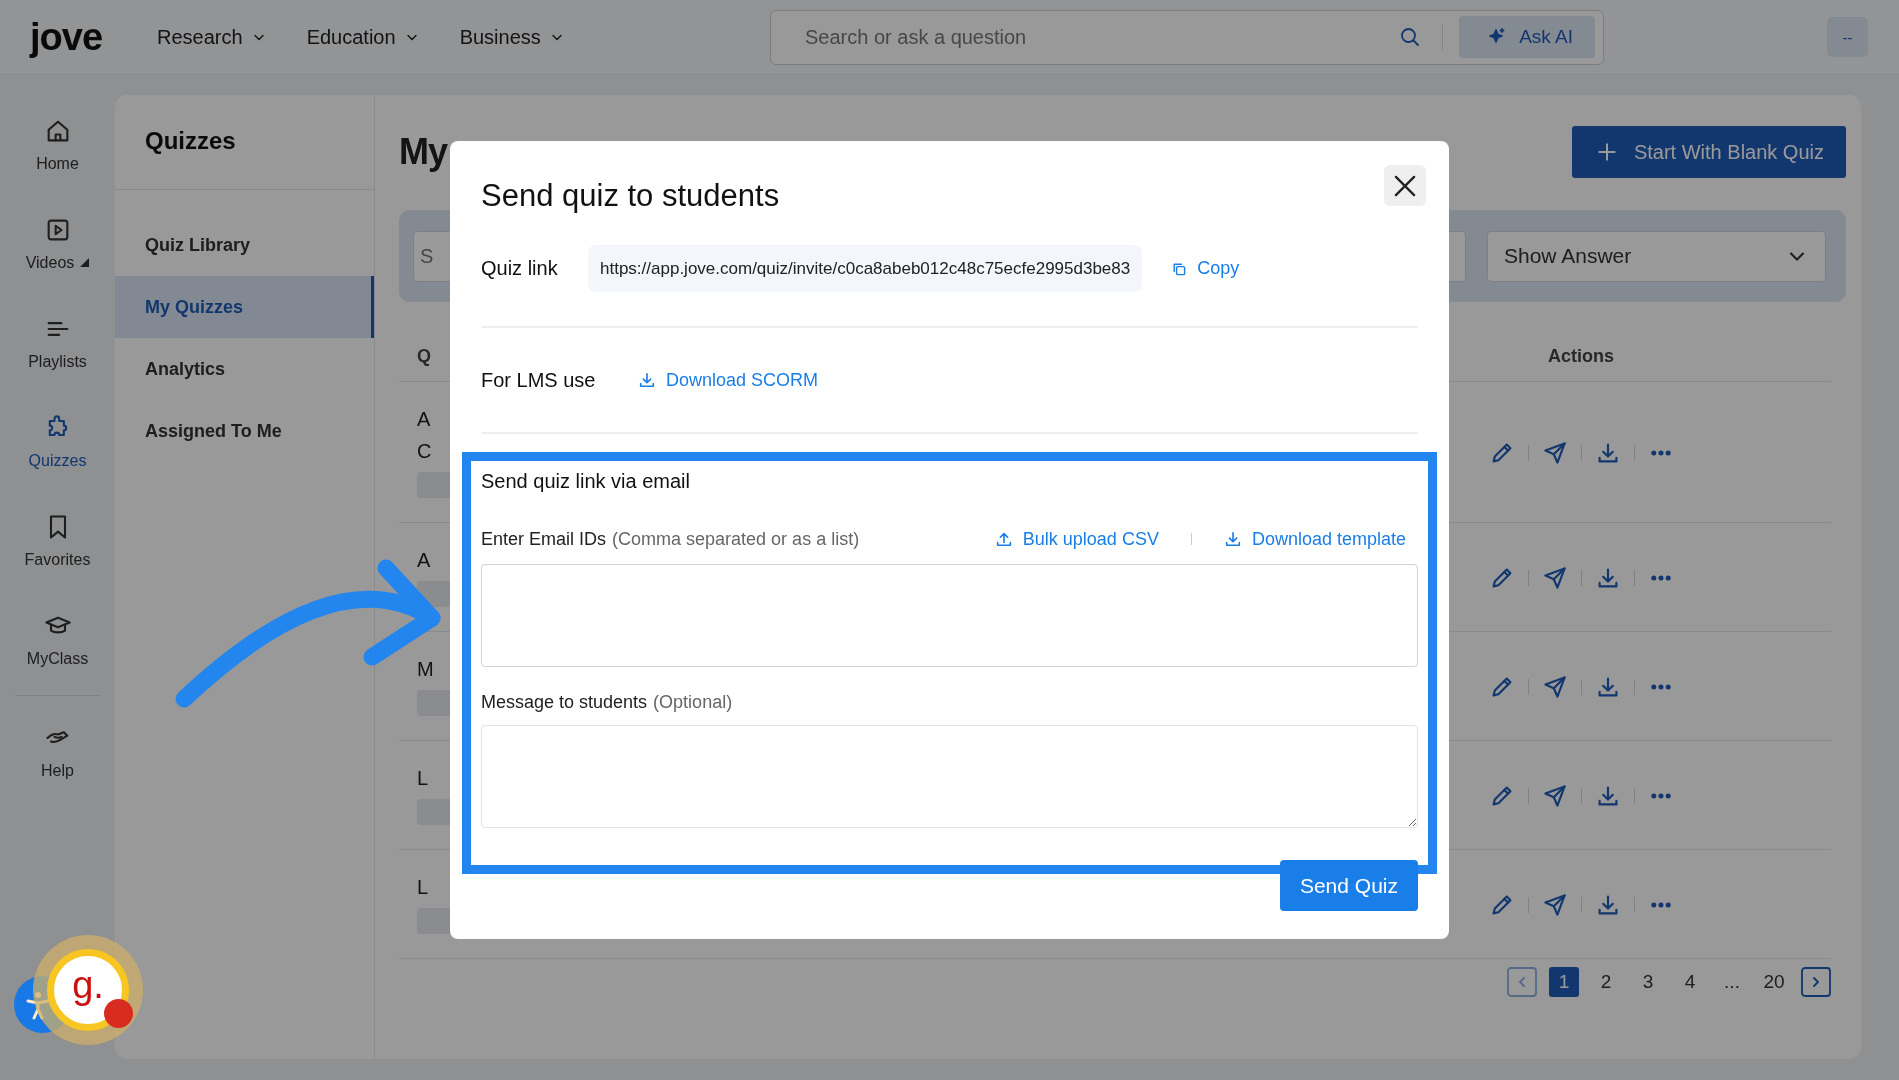  What do you see at coordinates (512, 37) in the screenshot?
I see `nav-menu: Business` at bounding box center [512, 37].